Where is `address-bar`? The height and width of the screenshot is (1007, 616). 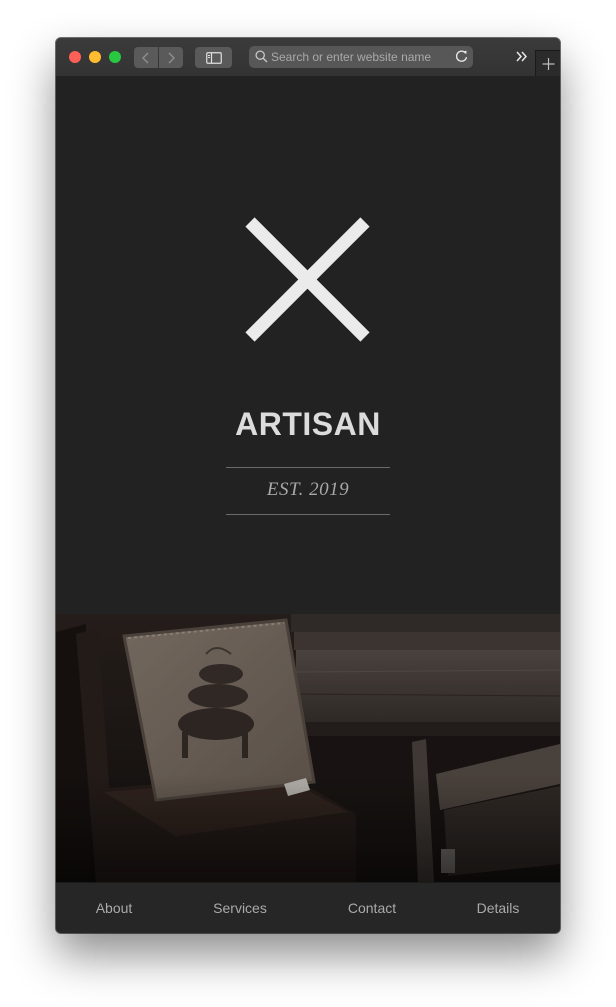 address-bar is located at coordinates (361, 57).